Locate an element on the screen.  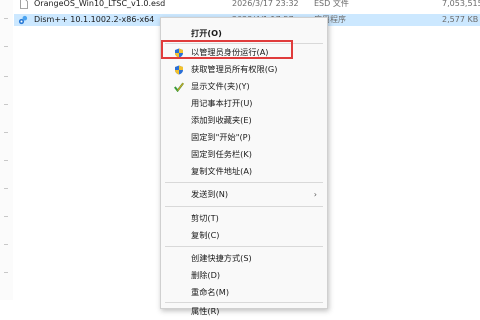
menu-item-delete: 删除(D) is located at coordinates (244, 275).